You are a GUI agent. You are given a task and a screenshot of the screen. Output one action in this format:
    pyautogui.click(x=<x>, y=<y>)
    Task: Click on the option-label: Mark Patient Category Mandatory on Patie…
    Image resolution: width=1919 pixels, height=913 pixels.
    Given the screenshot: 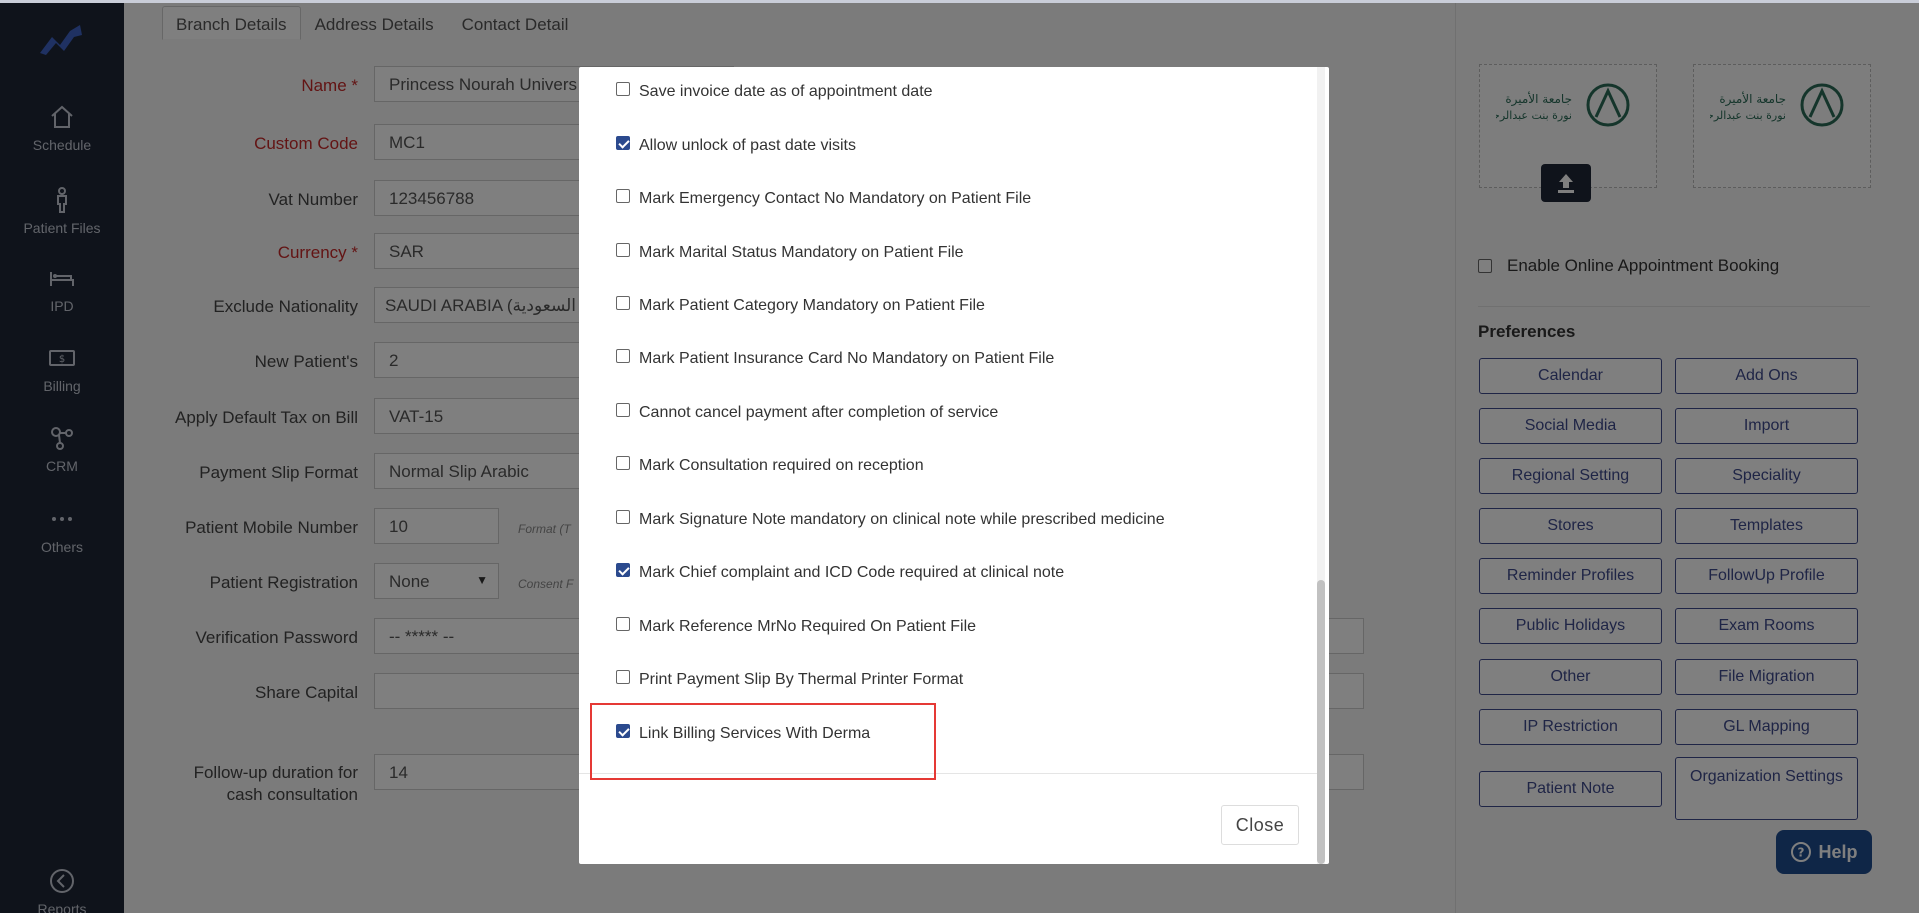 What is the action you would take?
    pyautogui.click(x=812, y=305)
    